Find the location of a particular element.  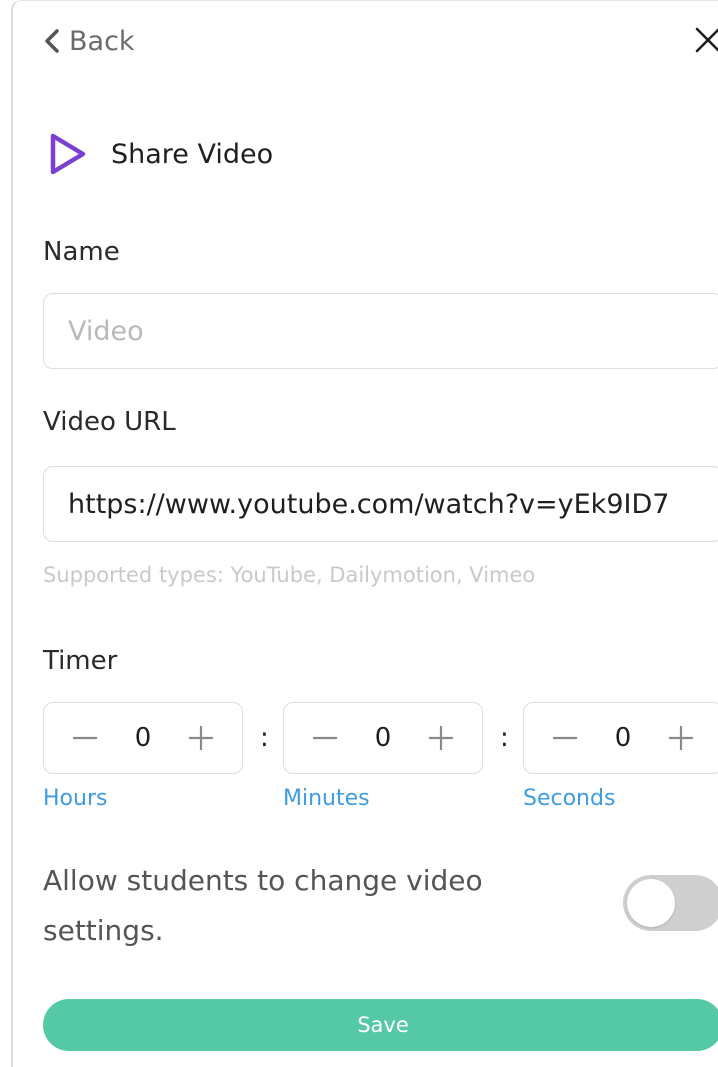

back-button: Back is located at coordinates (89, 41).